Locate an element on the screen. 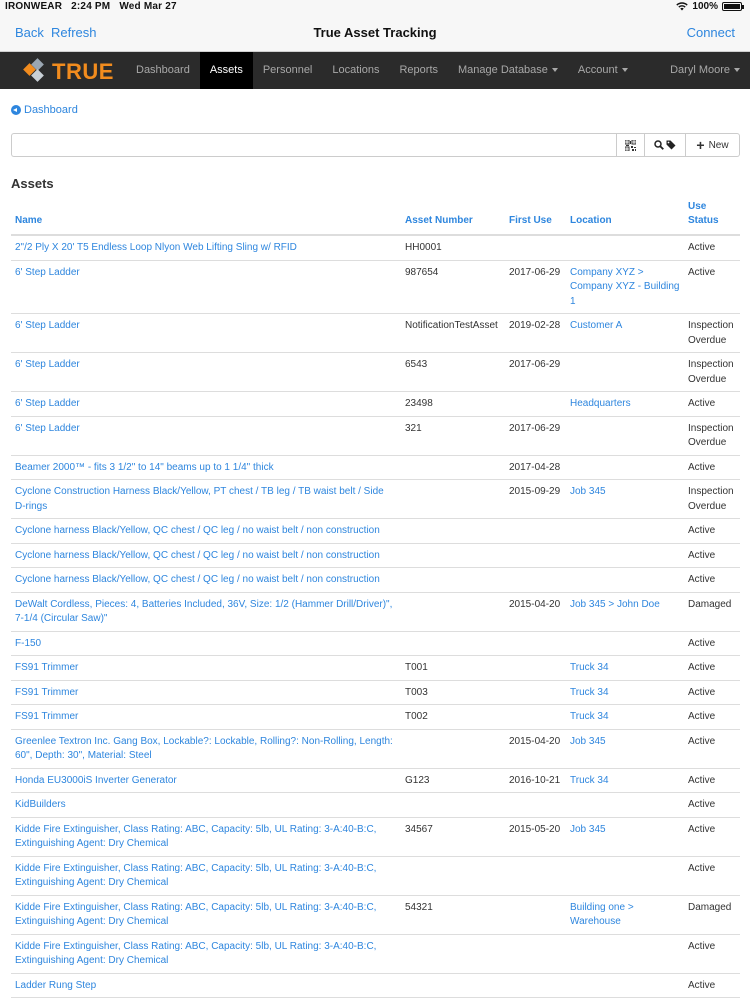 The height and width of the screenshot is (1000, 750). nav-locations: Locations is located at coordinates (355, 70).